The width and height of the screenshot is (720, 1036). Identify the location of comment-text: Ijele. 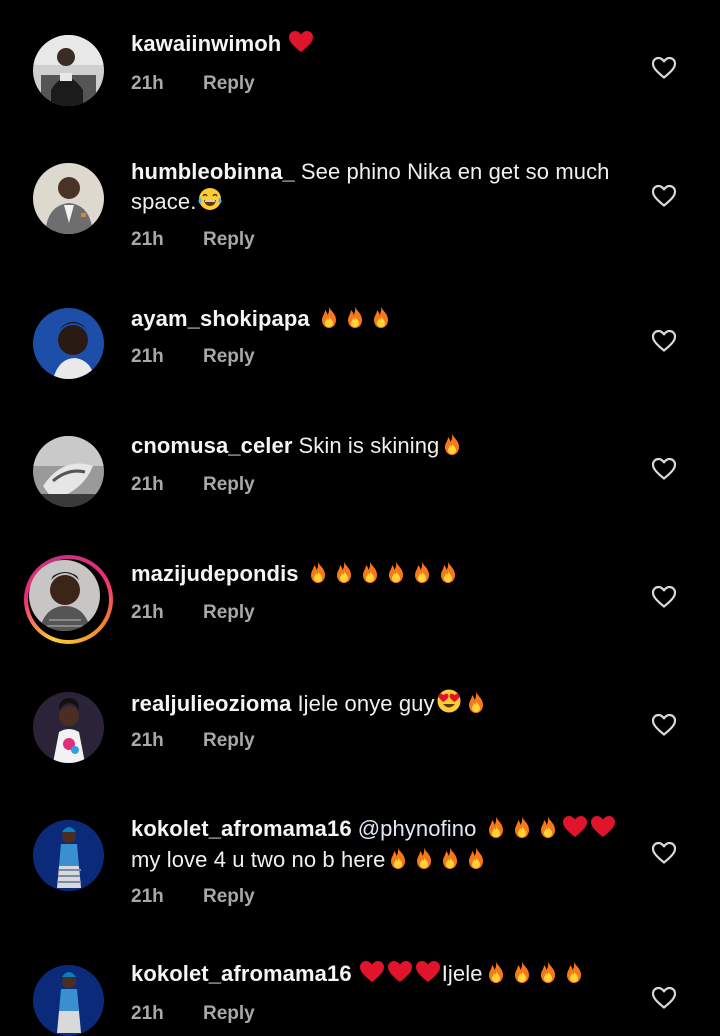
(472, 973).